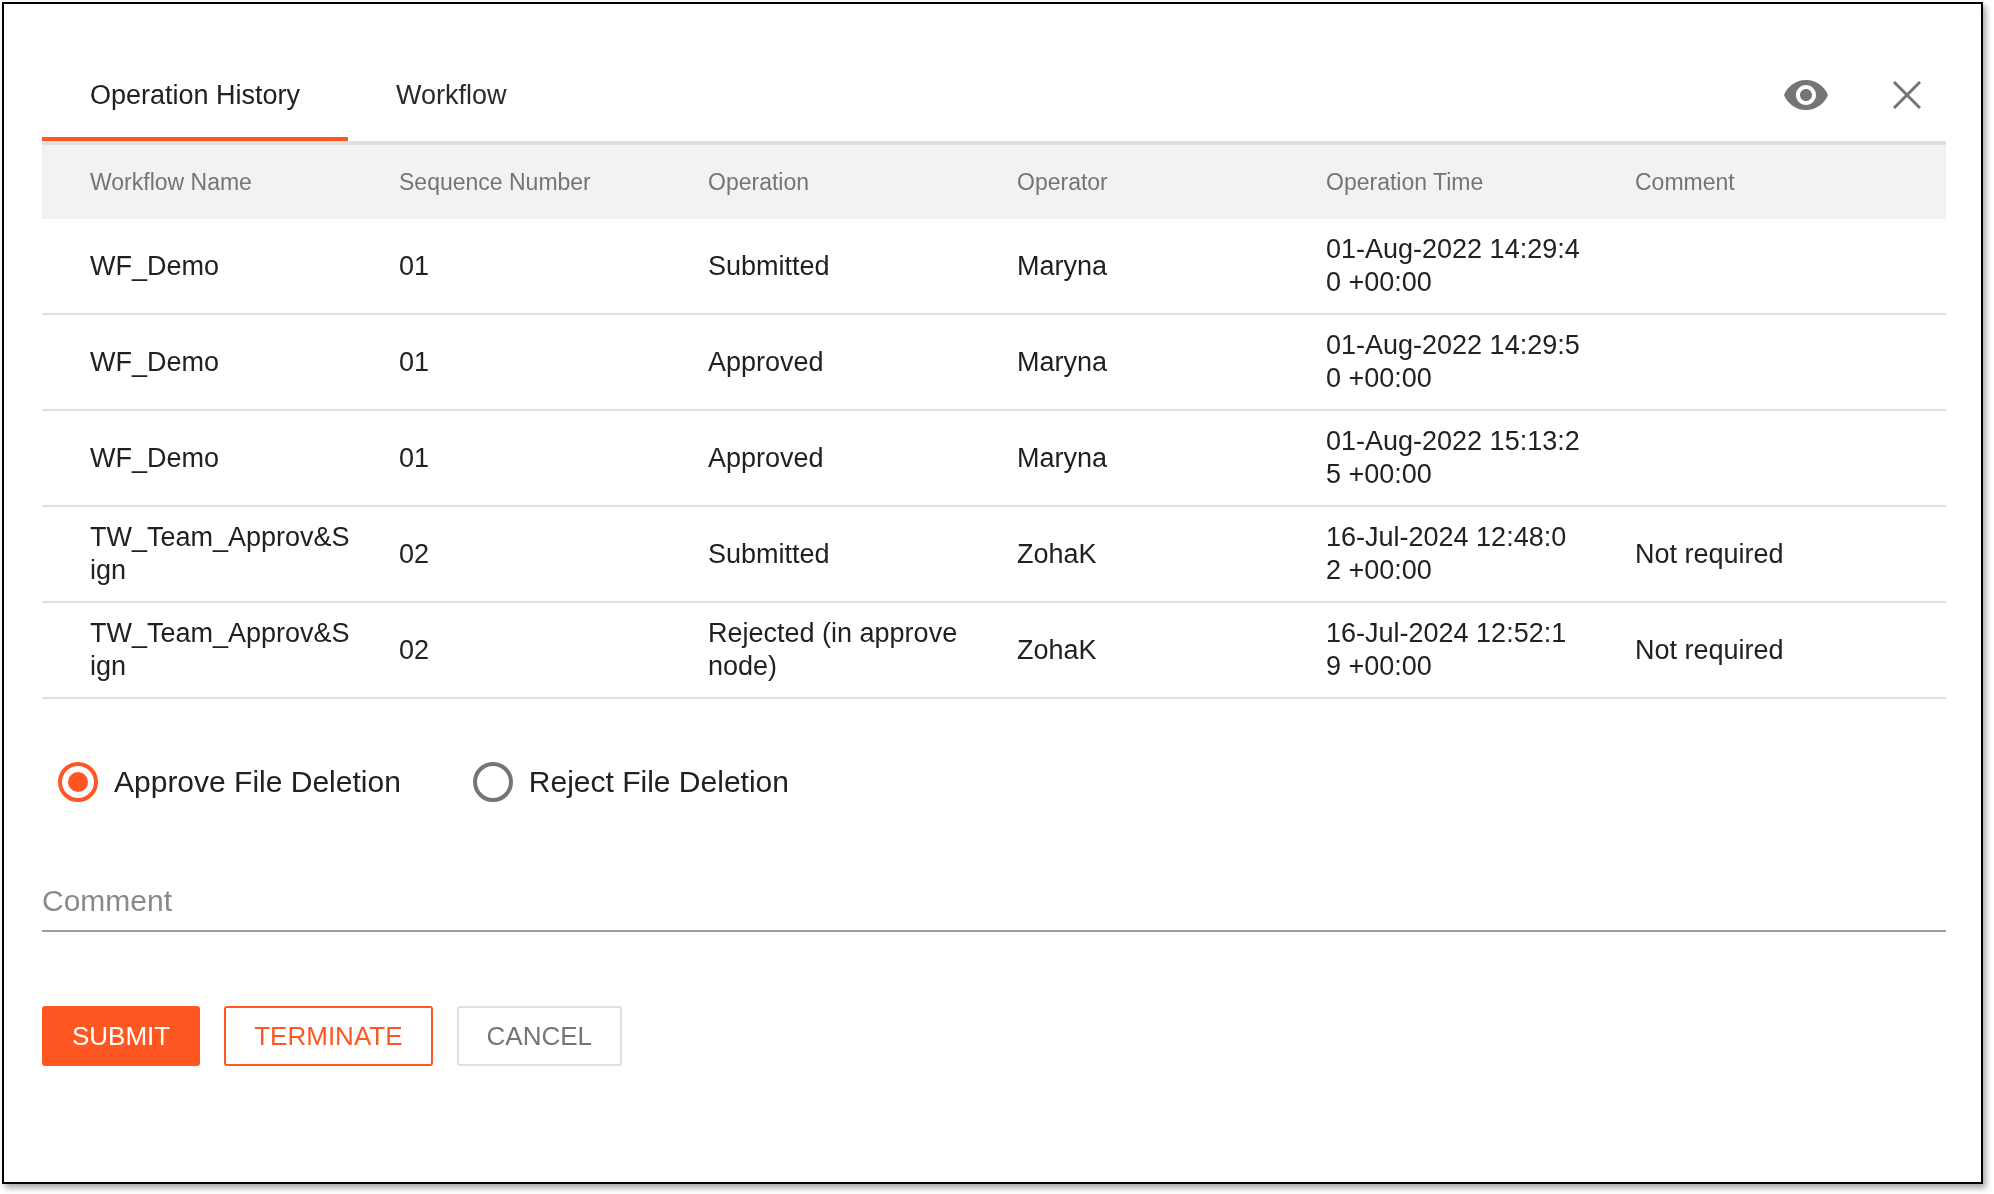 The height and width of the screenshot is (1194, 1994). What do you see at coordinates (1447, 554) in the screenshot?
I see `table-cell-text: 16-Jul-2024 12:48:02 +00:00` at bounding box center [1447, 554].